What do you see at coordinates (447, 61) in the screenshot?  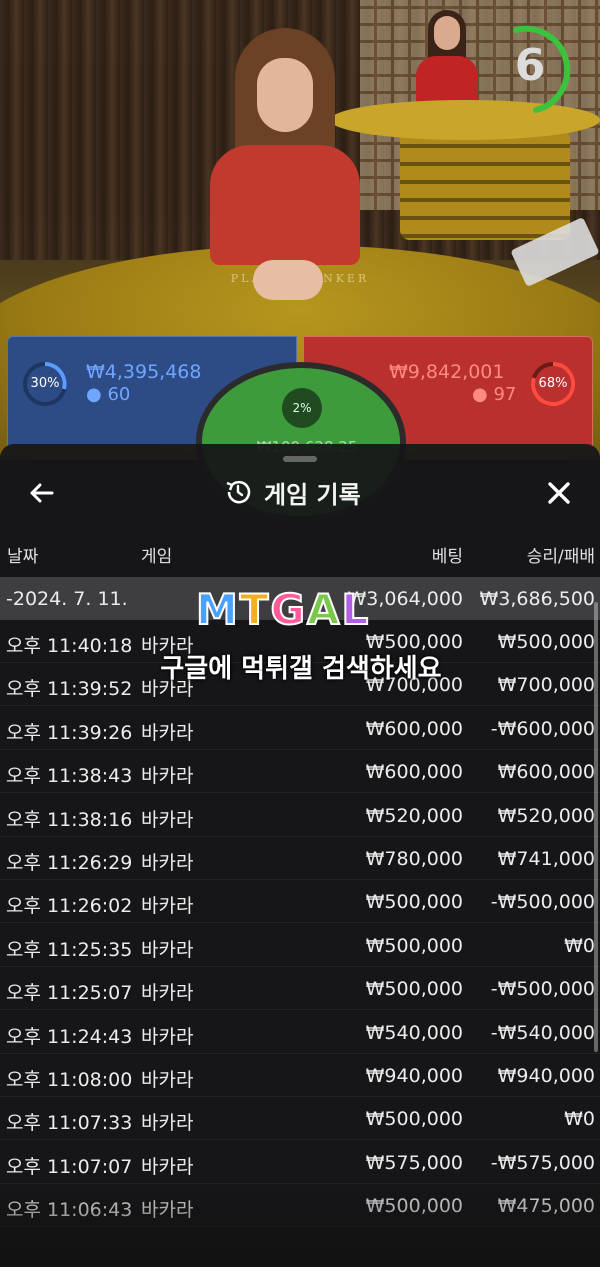 I see `second-dealer` at bounding box center [447, 61].